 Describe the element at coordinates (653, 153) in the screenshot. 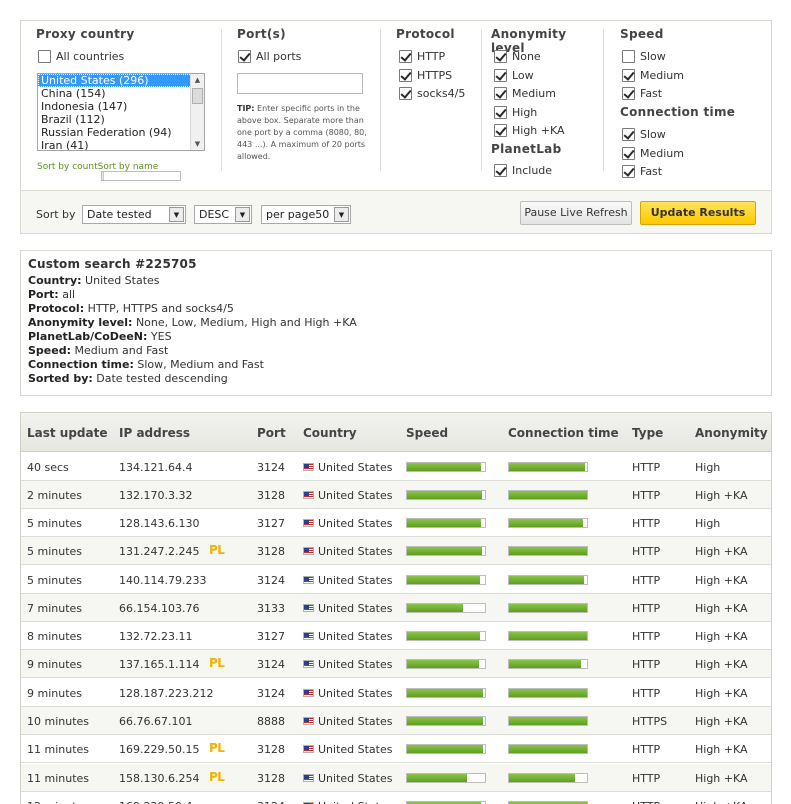

I see `connection-time-checkbox-medium: Medium` at that location.